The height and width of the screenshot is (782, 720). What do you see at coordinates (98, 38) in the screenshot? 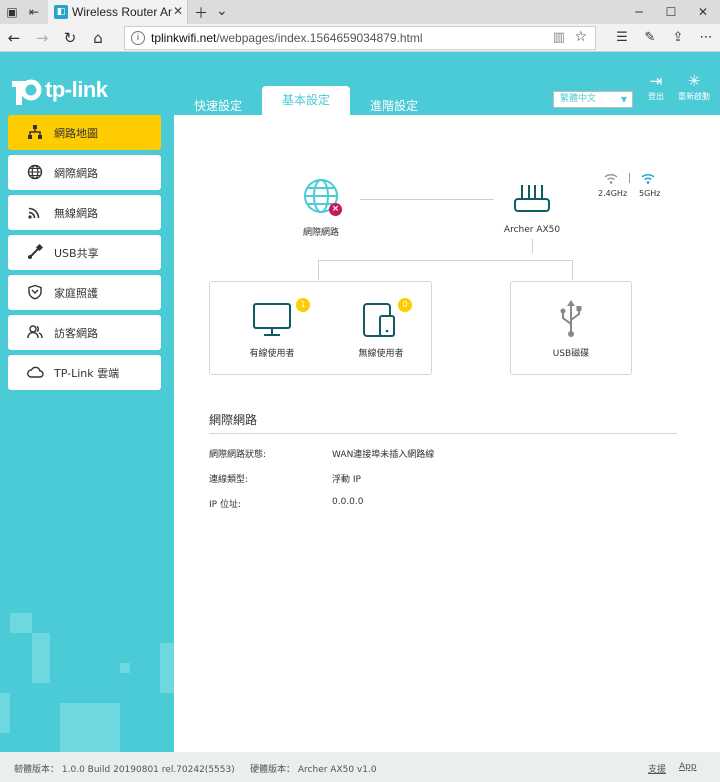
I see `home-icon: ⌂` at bounding box center [98, 38].